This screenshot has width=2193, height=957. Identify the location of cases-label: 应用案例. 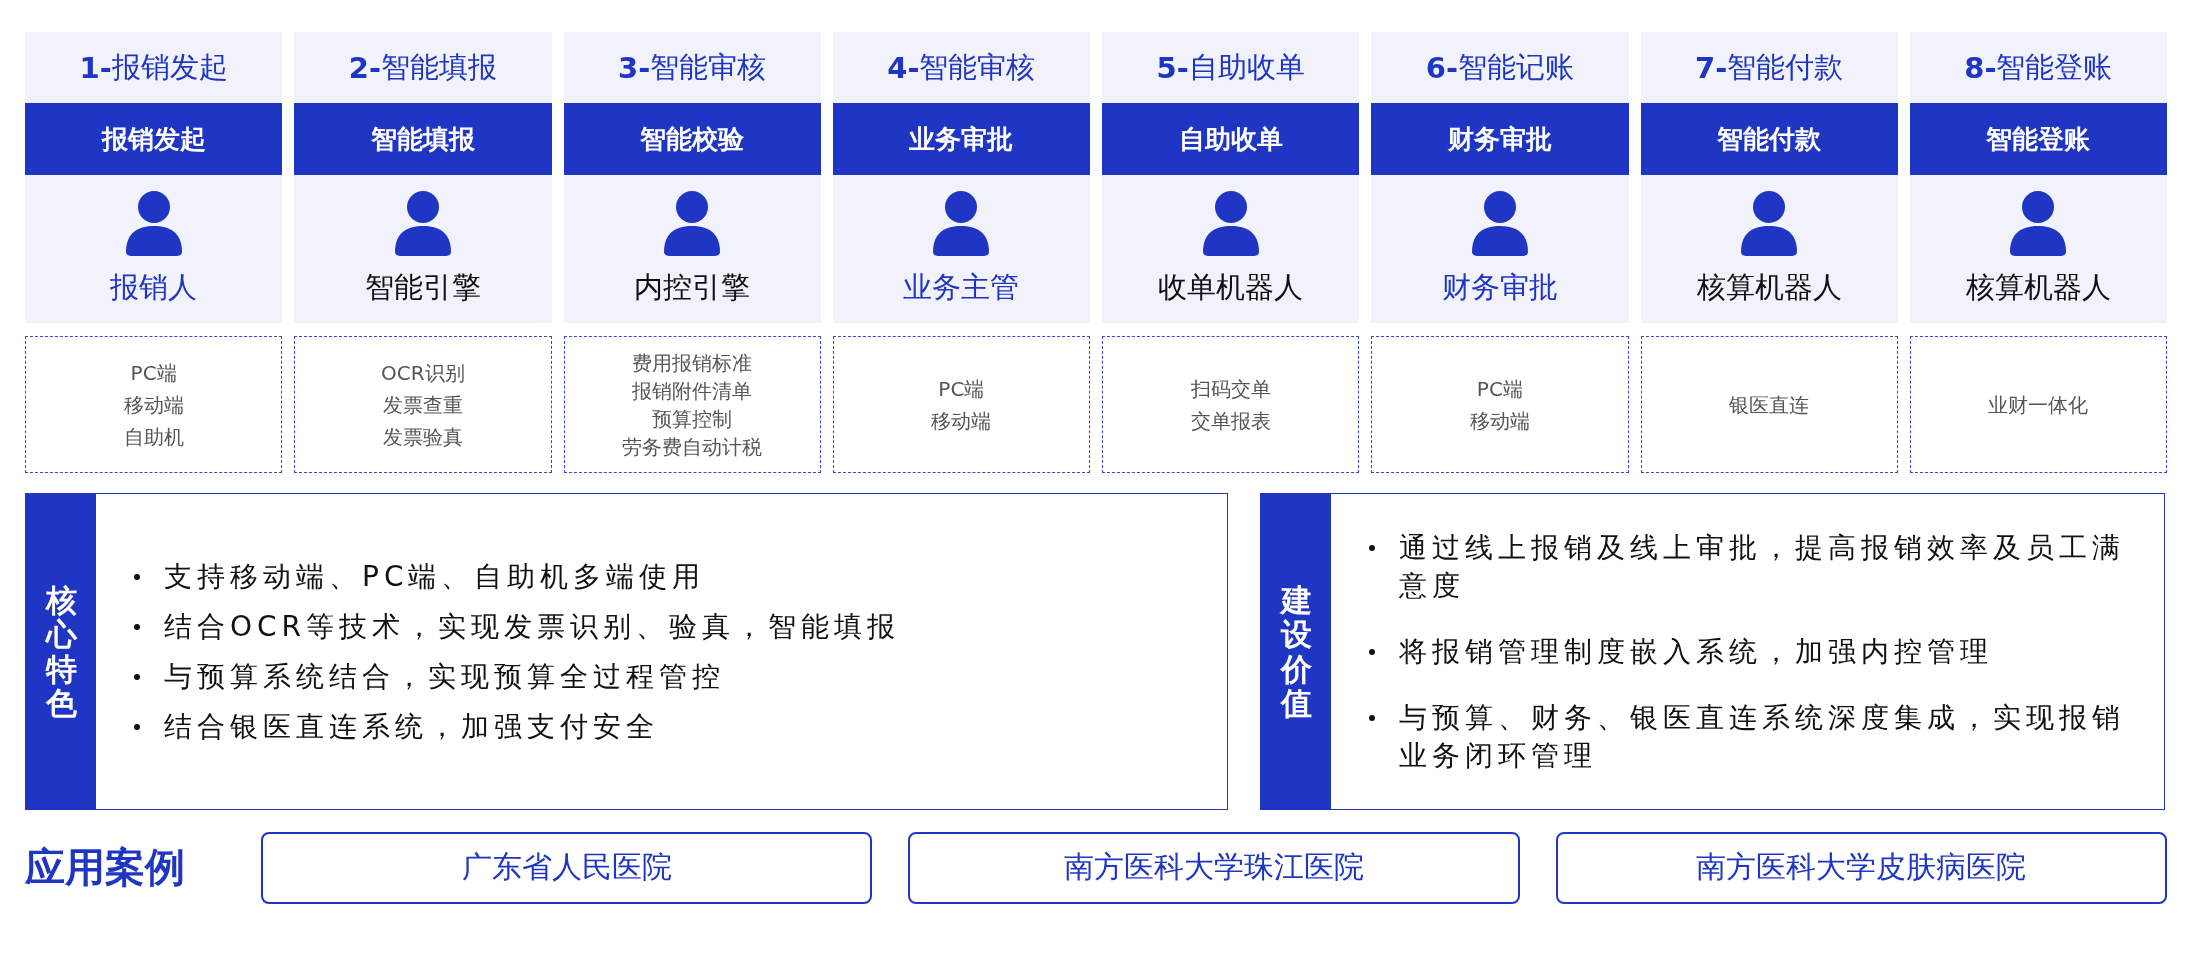
(105, 867).